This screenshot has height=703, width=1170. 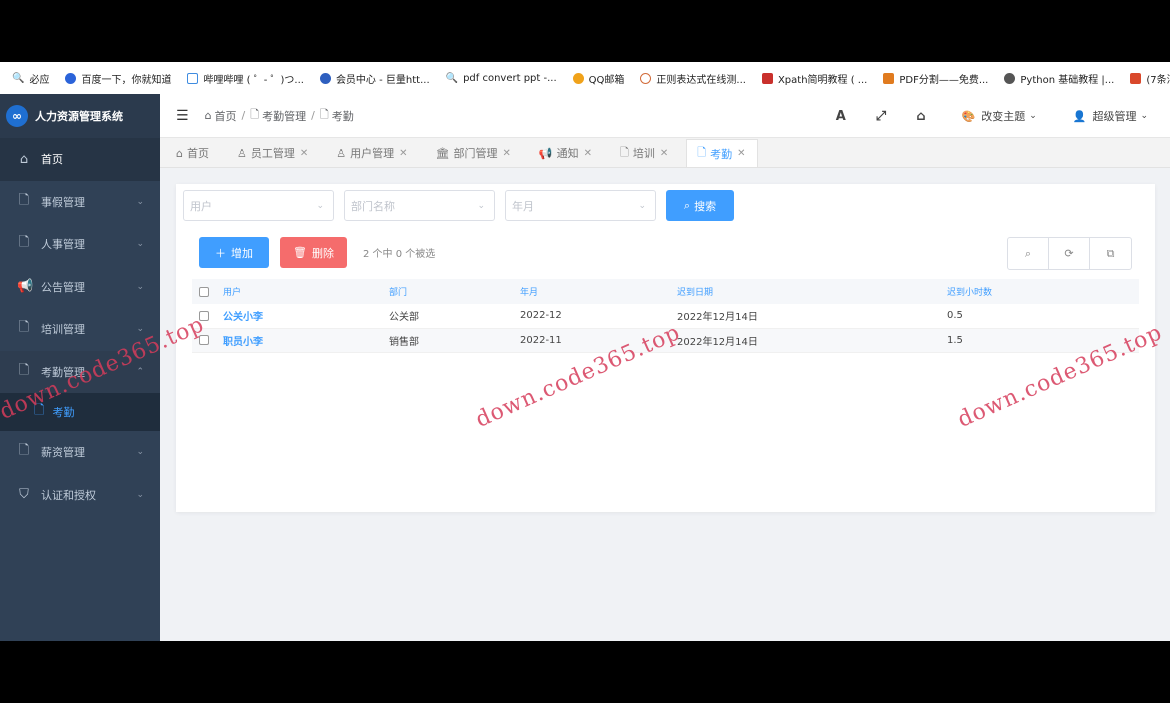 I want to click on font-size-icon: A, so click(x=841, y=116).